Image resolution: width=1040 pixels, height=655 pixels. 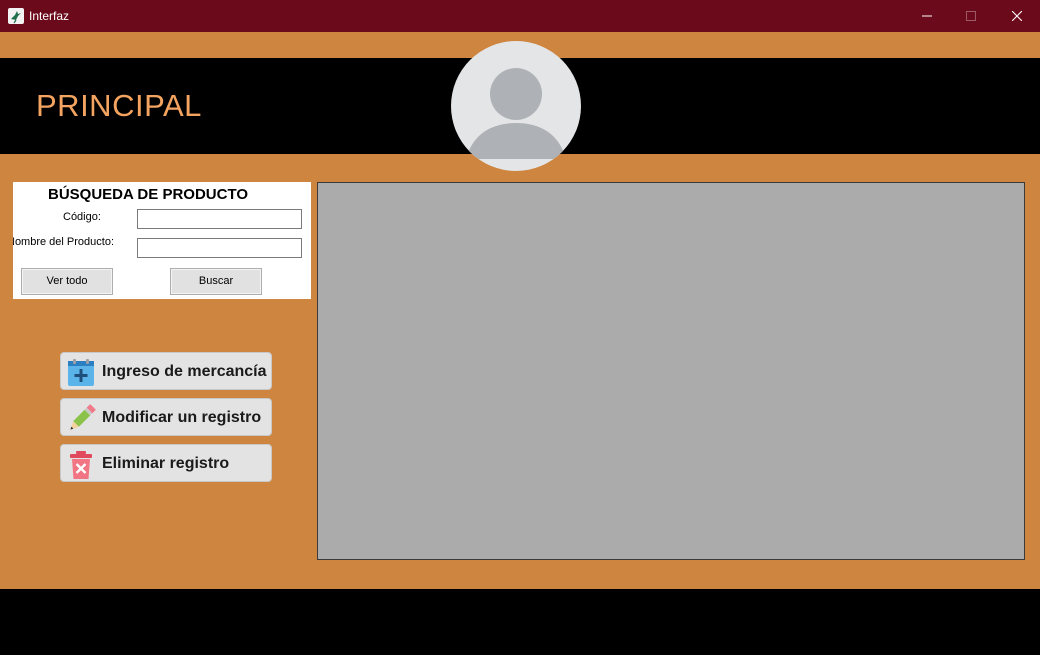 I want to click on code-input, so click(x=219, y=219).